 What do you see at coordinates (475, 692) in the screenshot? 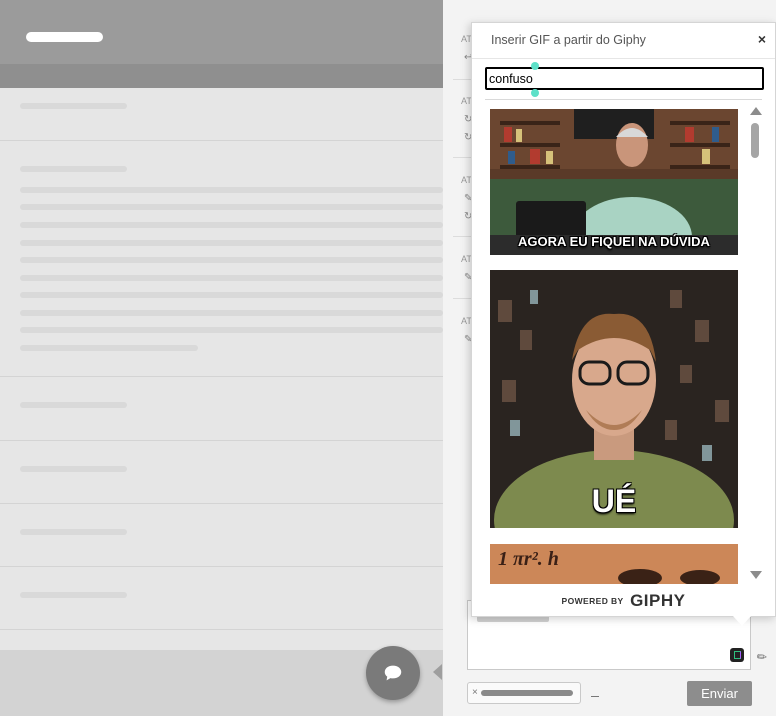
I see `remove-cc-icon: ×` at bounding box center [475, 692].